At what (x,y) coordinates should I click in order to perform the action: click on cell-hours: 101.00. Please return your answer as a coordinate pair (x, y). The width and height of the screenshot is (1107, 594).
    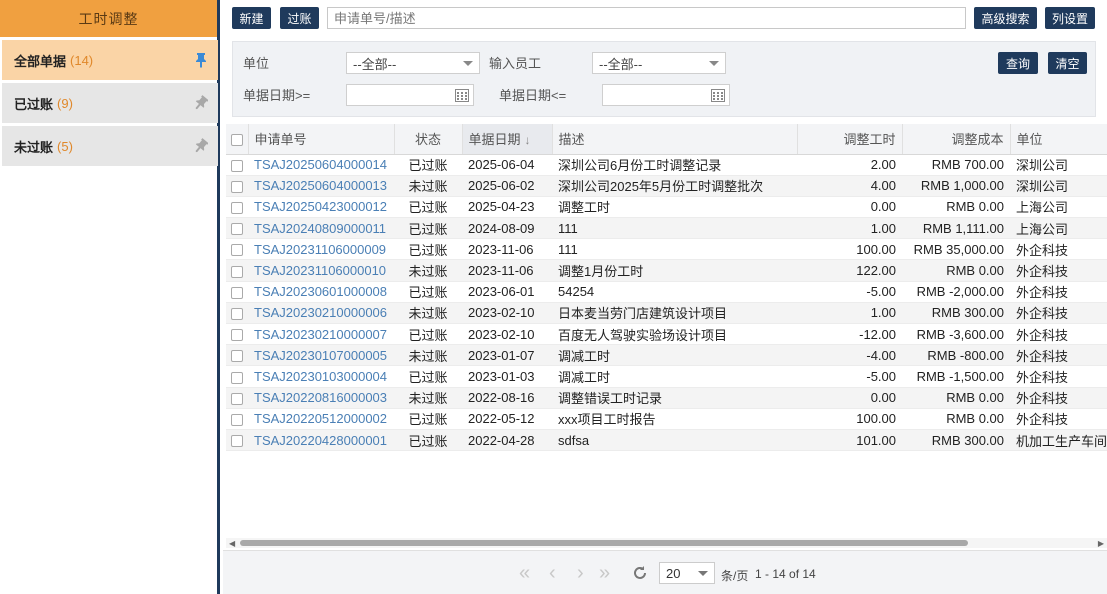
    Looking at the image, I should click on (849, 440).